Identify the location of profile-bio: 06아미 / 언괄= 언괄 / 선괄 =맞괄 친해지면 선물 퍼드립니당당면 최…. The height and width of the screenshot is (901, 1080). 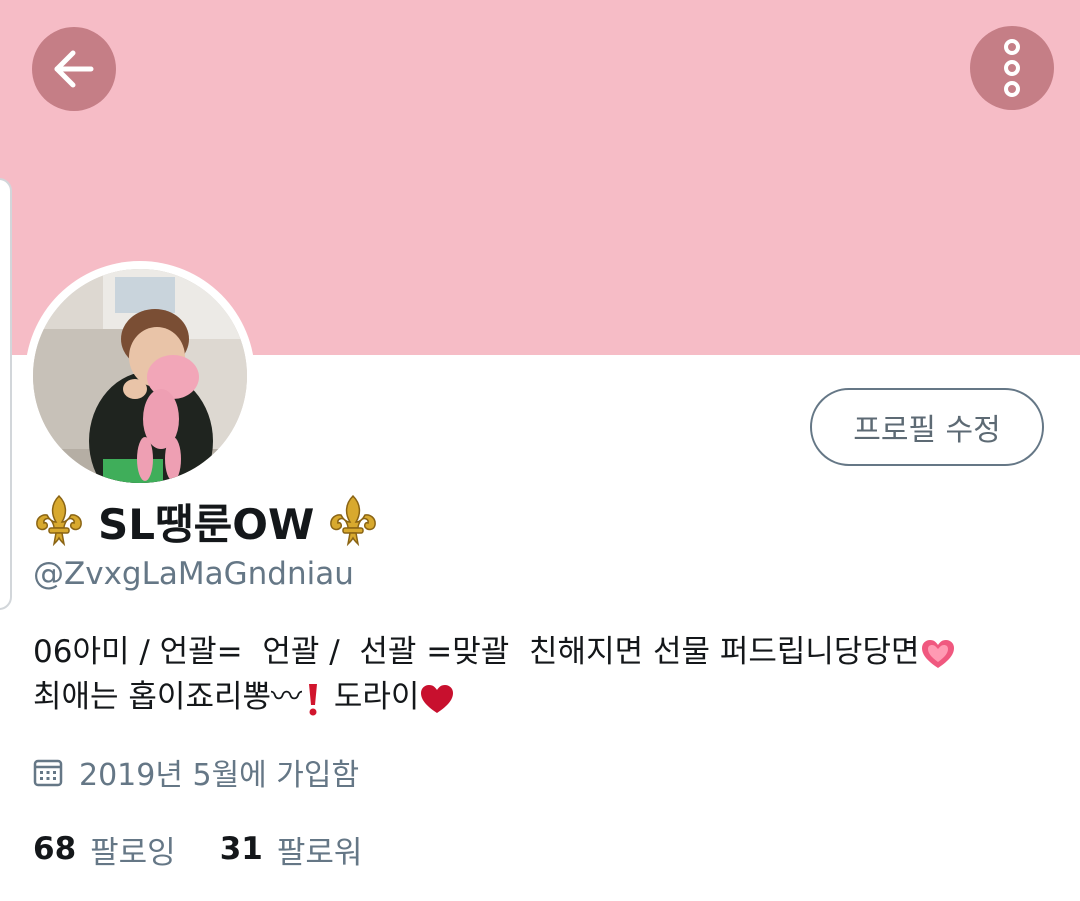
(494, 675).